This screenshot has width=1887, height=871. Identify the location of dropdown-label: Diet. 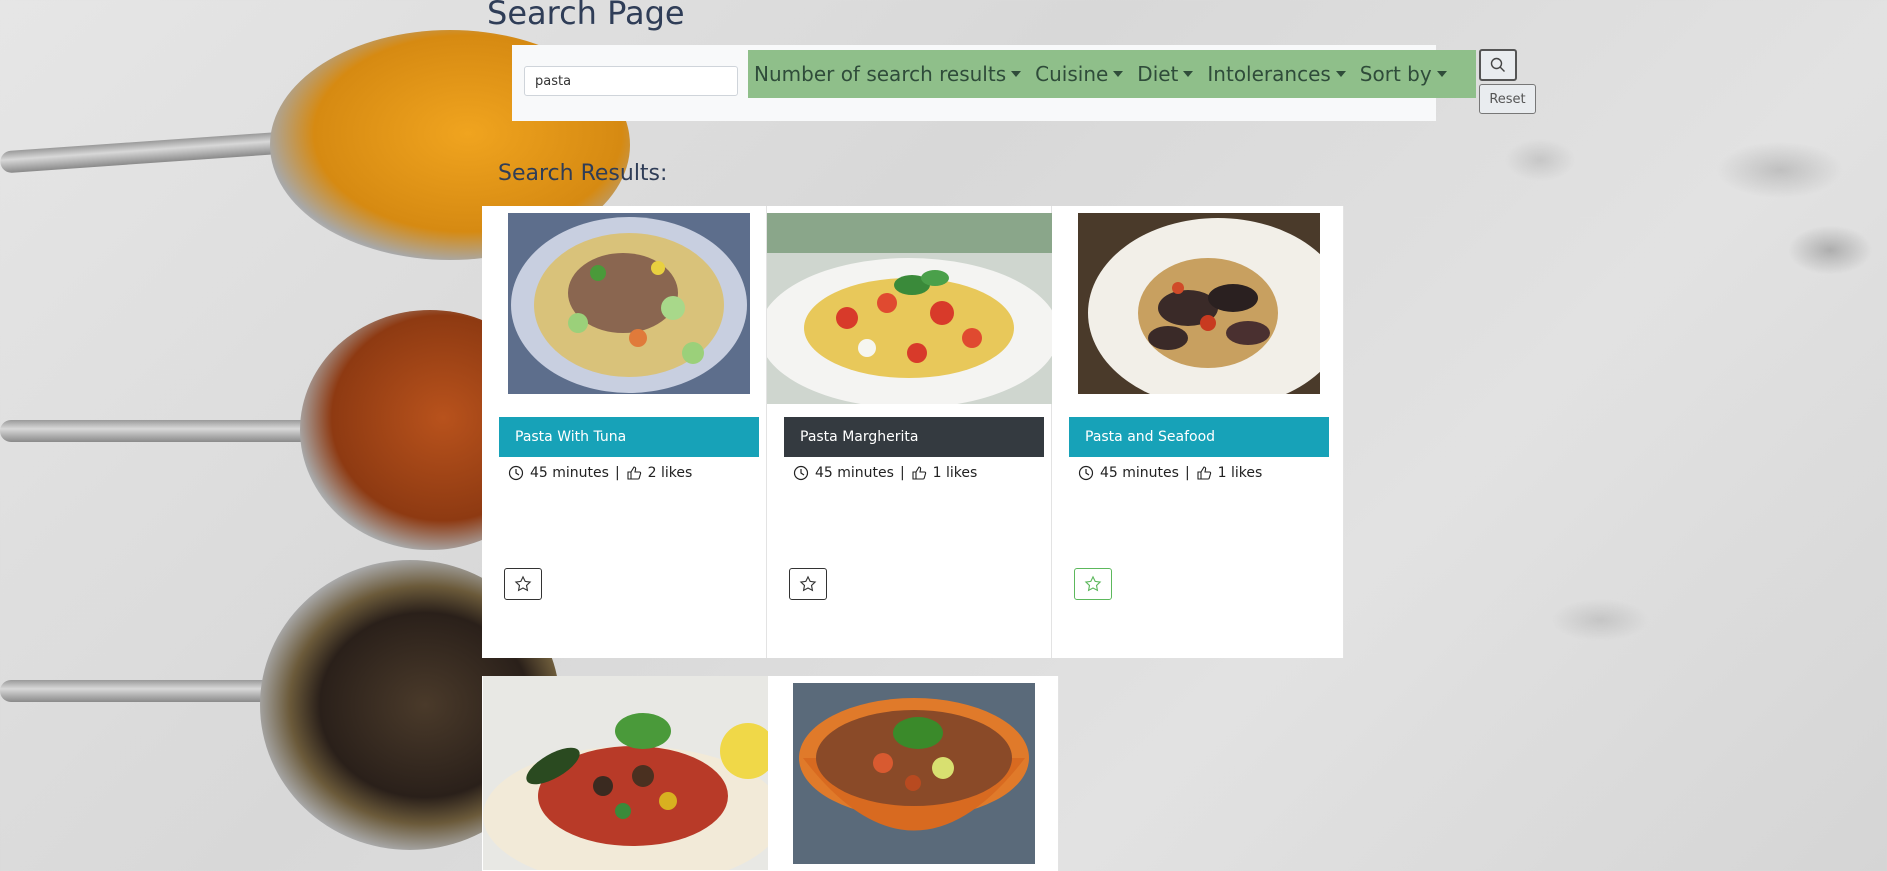
(1158, 74).